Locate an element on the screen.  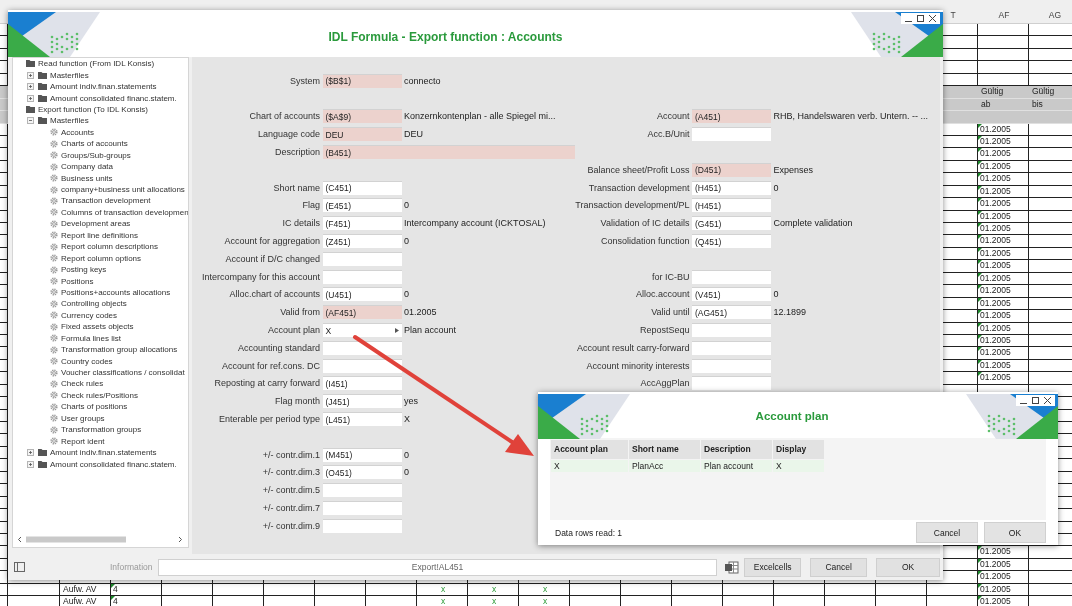
input-field: DEU is located at coordinates (362, 134).